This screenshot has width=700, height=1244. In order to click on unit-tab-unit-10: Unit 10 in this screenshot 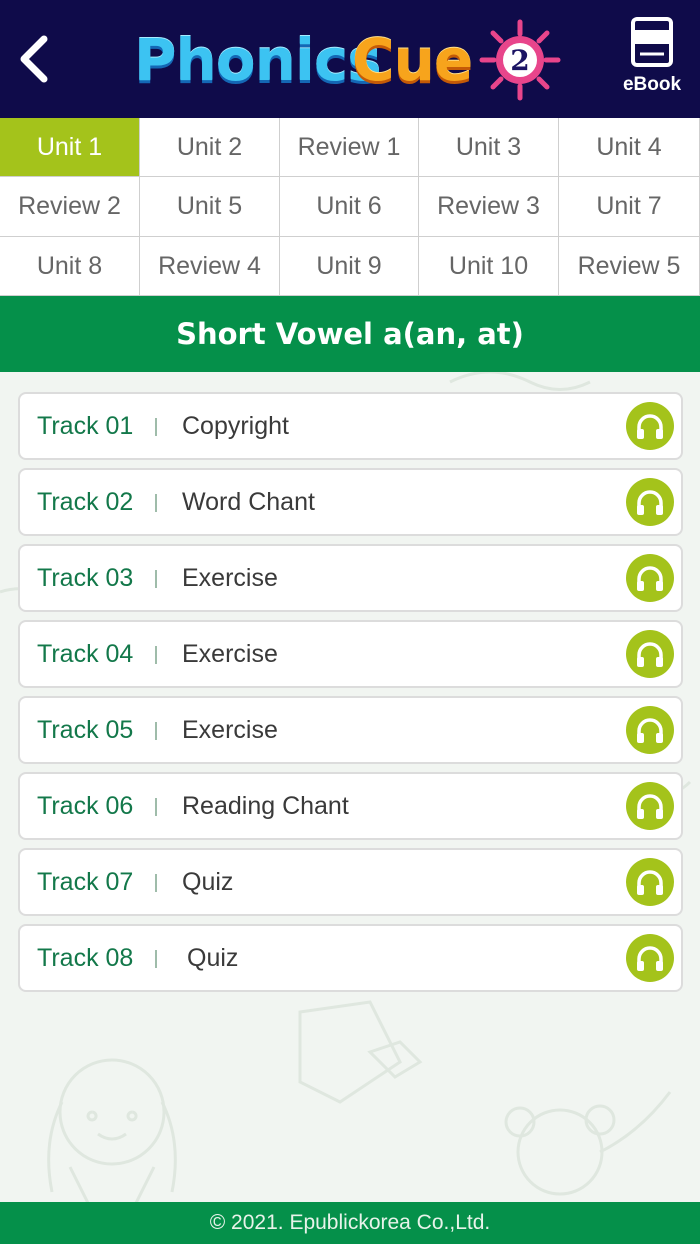, I will do `click(489, 266)`.